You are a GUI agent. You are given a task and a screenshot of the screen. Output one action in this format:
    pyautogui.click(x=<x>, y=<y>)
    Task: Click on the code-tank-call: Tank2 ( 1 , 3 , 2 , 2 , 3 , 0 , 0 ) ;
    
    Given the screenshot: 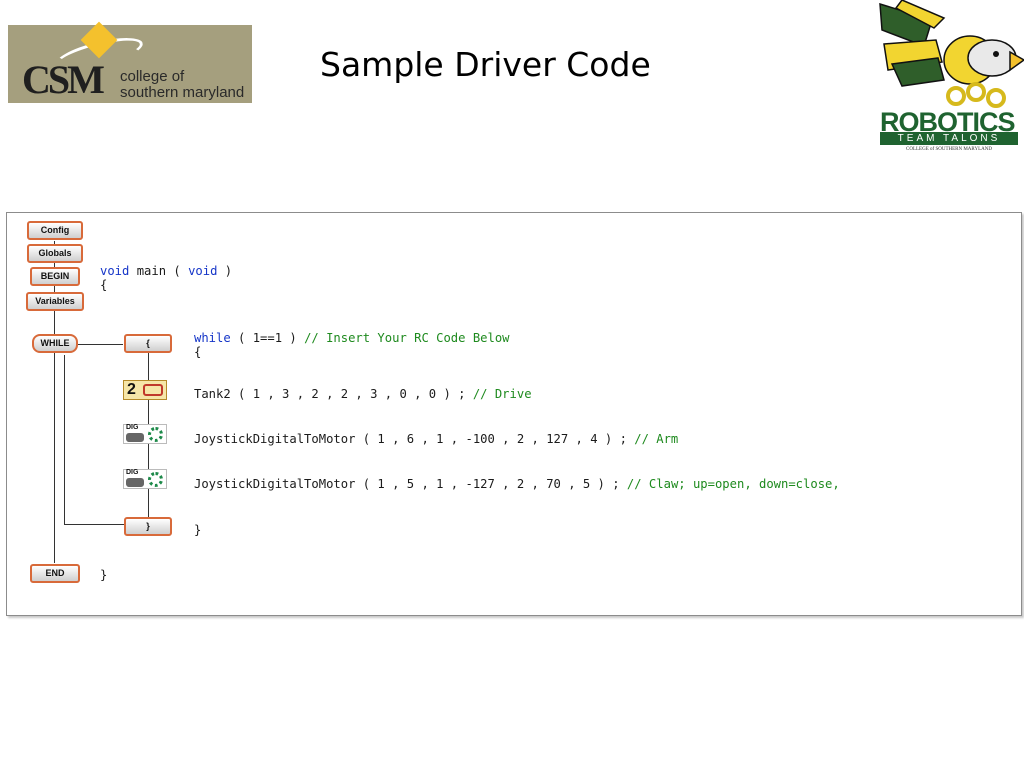 What is the action you would take?
    pyautogui.click(x=333, y=394)
    